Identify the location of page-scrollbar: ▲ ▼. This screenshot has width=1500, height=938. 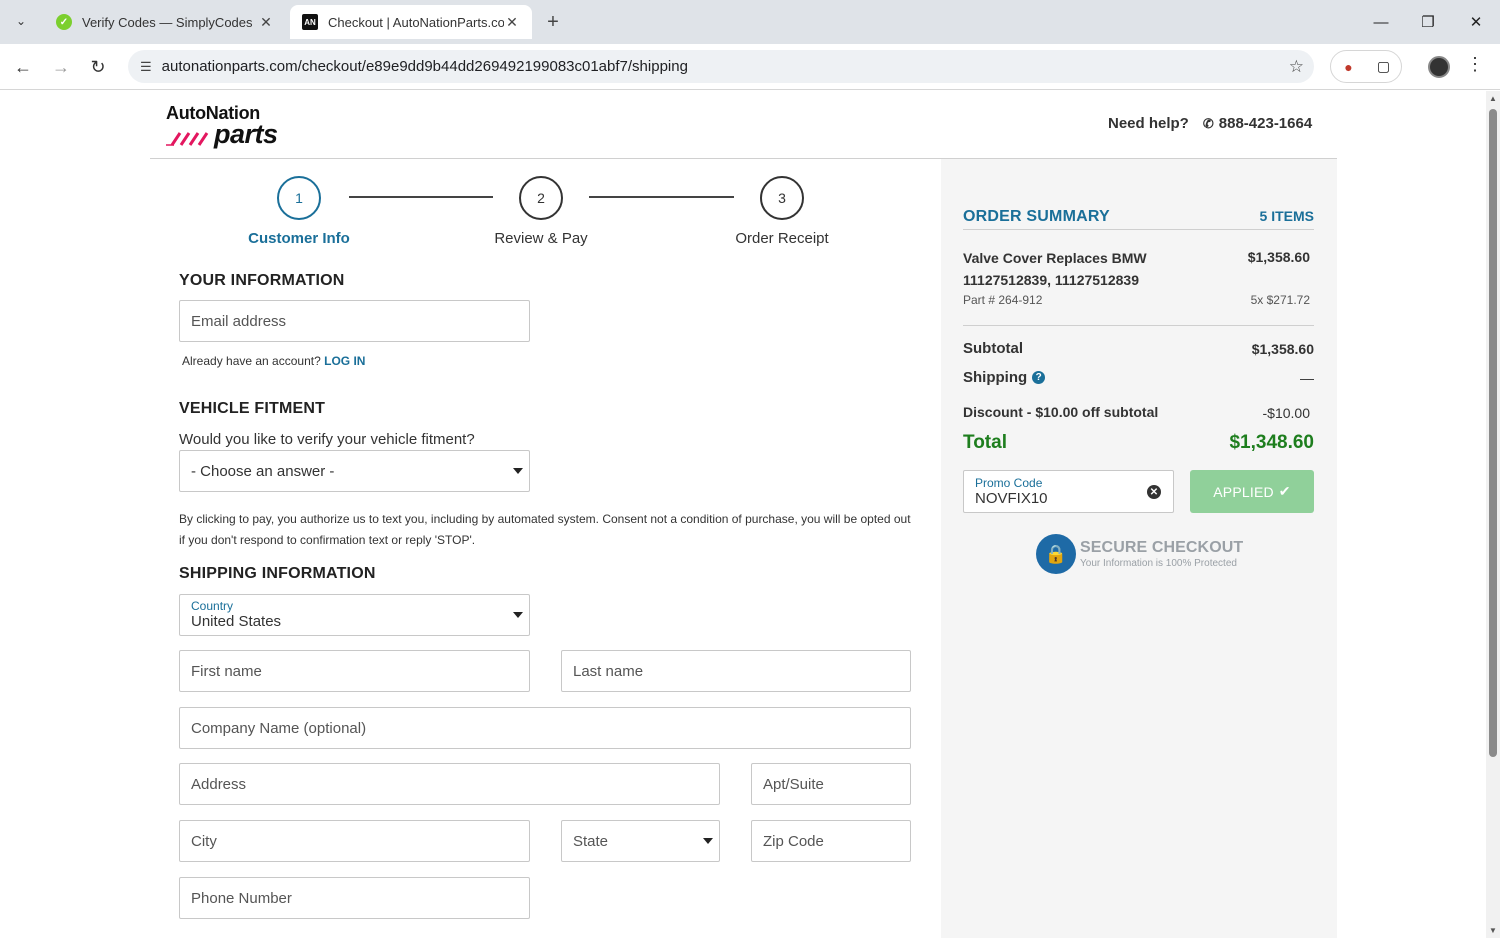
(1493, 514).